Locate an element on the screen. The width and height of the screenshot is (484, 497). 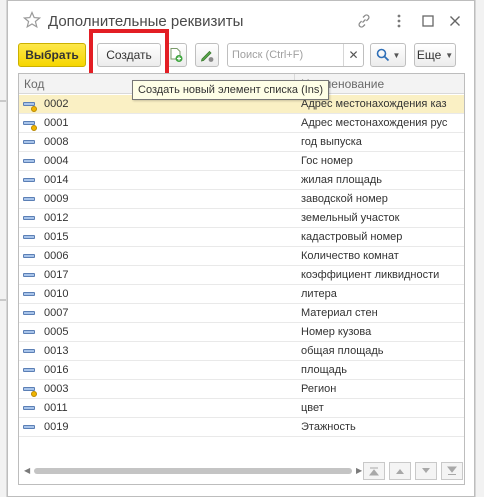
search-button: ▼ is located at coordinates (388, 55).